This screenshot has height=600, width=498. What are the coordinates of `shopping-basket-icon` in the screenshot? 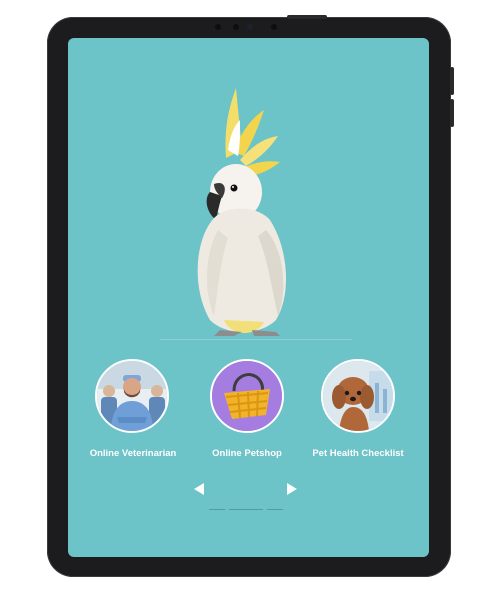 It's located at (247, 396).